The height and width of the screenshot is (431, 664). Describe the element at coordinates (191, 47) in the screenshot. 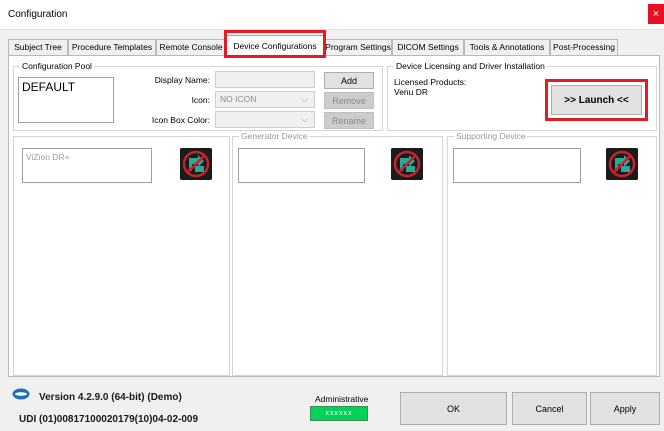

I see `tab-remote-console: Remote Console` at that location.